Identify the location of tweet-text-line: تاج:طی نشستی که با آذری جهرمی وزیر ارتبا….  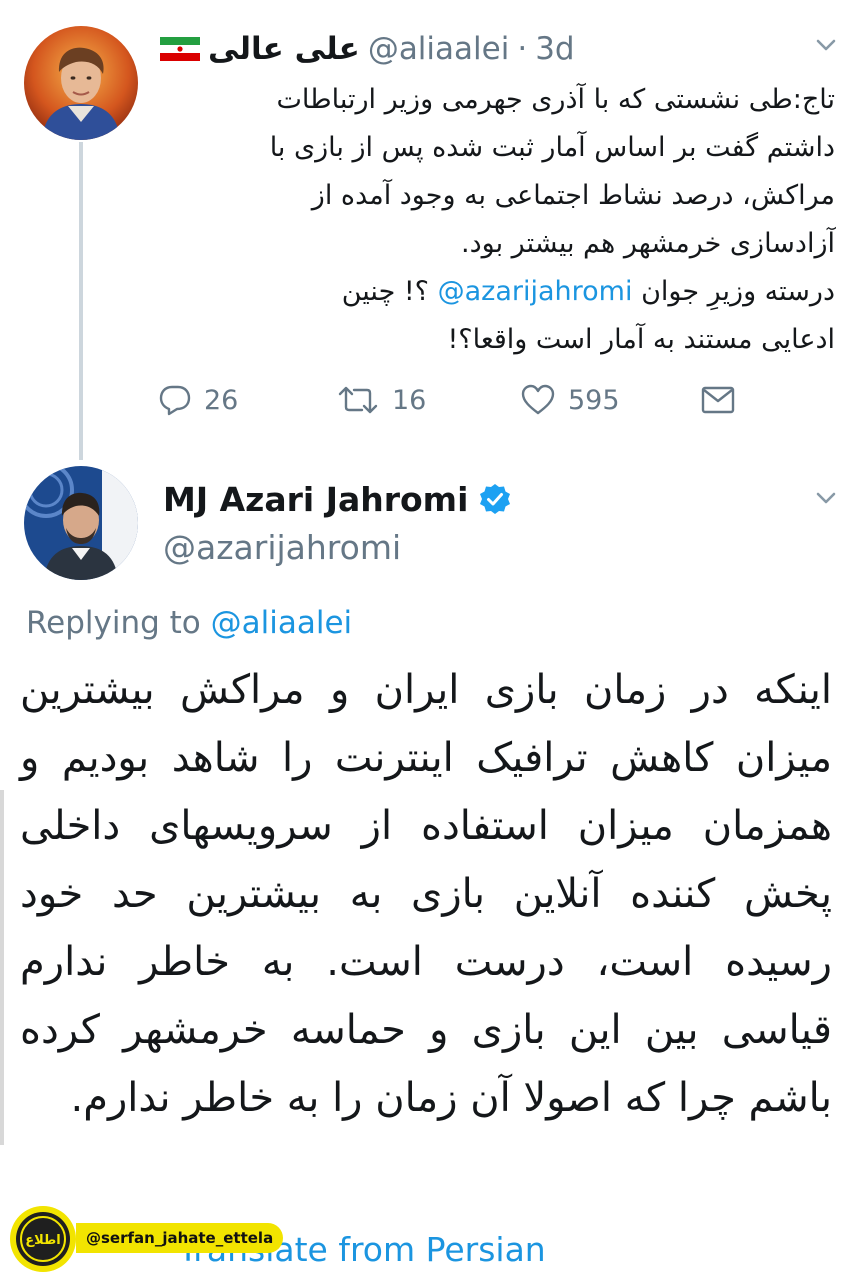
(556, 99).